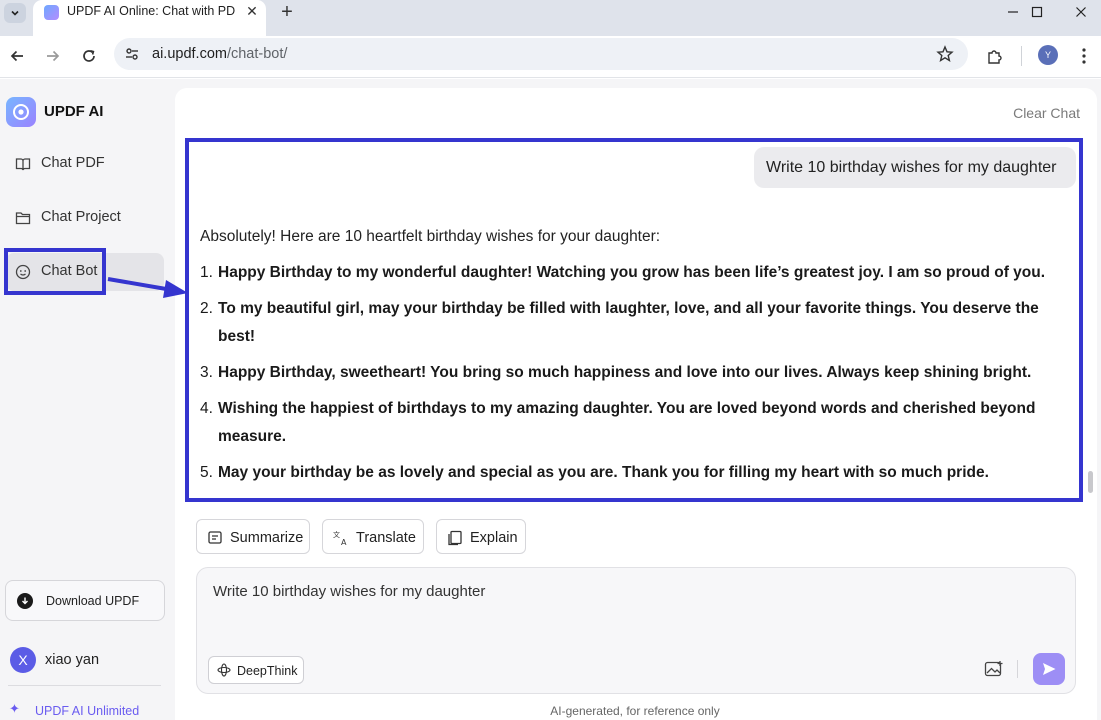  What do you see at coordinates (23, 164) in the screenshot?
I see `book-open-icon` at bounding box center [23, 164].